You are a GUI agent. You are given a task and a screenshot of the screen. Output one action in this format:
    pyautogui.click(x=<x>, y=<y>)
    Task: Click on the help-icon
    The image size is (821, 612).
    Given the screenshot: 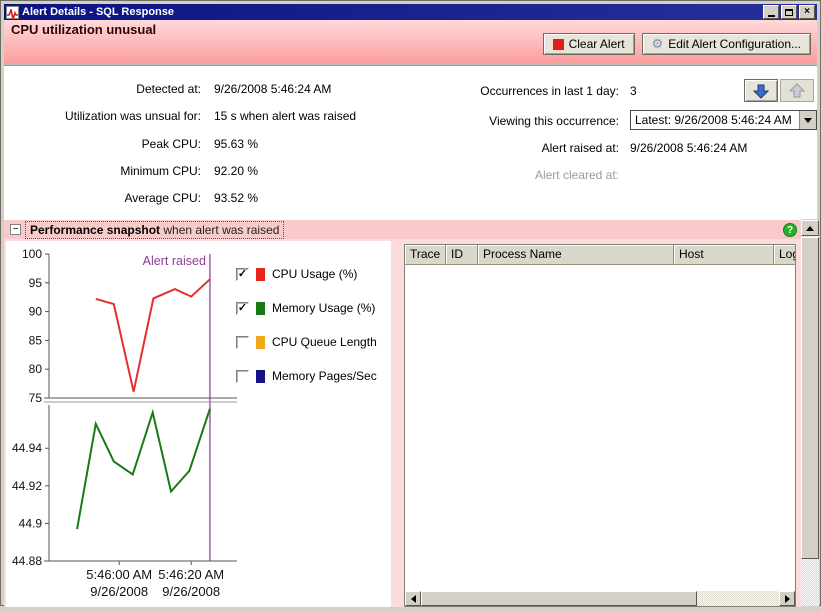 What is the action you would take?
    pyautogui.click(x=790, y=230)
    